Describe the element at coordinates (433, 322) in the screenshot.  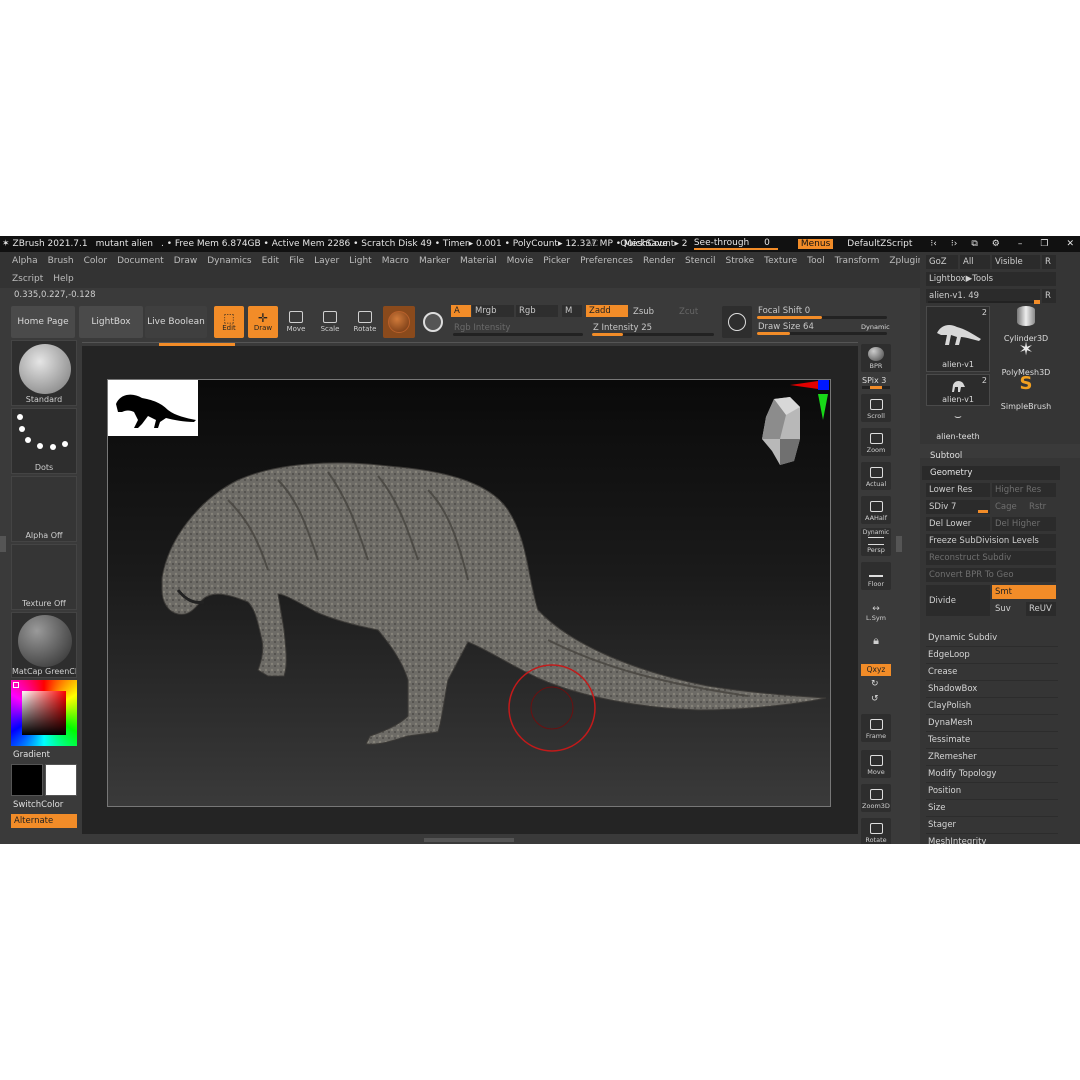
I see `gizmo-toggle` at that location.